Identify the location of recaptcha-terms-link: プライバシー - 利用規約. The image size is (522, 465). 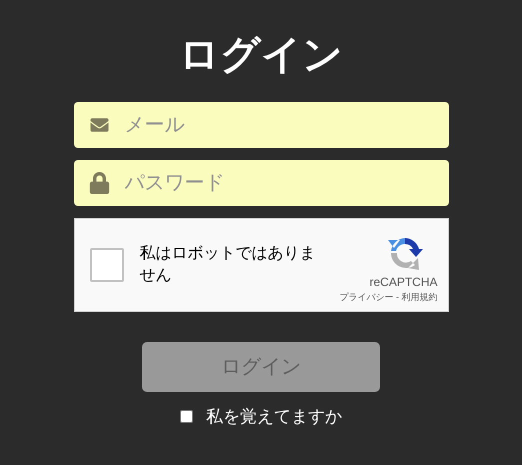
(389, 297).